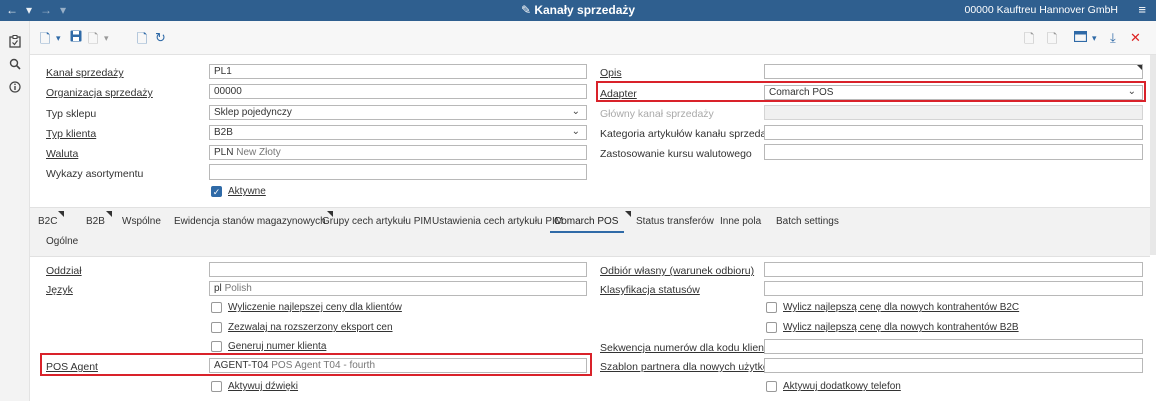 This screenshot has height=401, width=1156. Describe the element at coordinates (497, 223) in the screenshot. I see `tab-pim-settings: Ustawienia cech artykułu PIM` at that location.